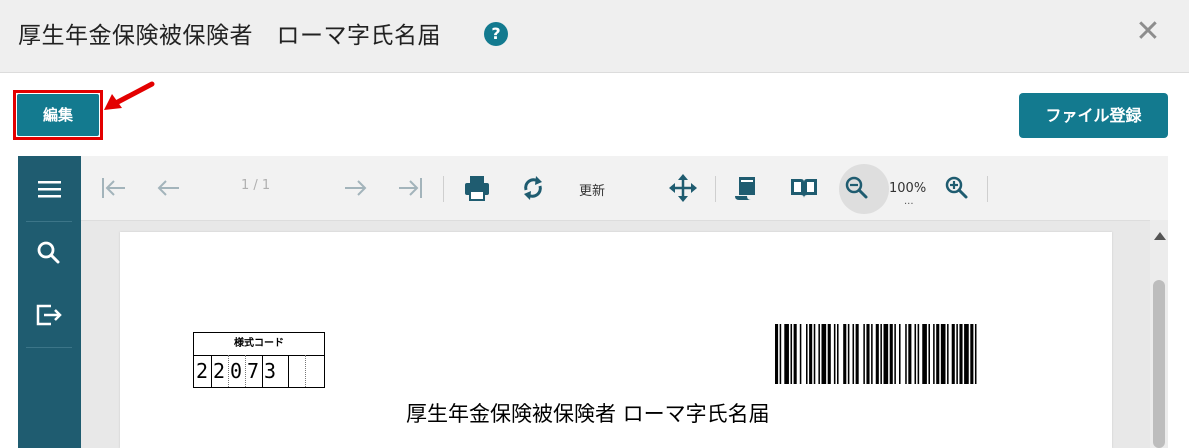 This screenshot has height=448, width=1189. I want to click on continuous-view-icon, so click(745, 188).